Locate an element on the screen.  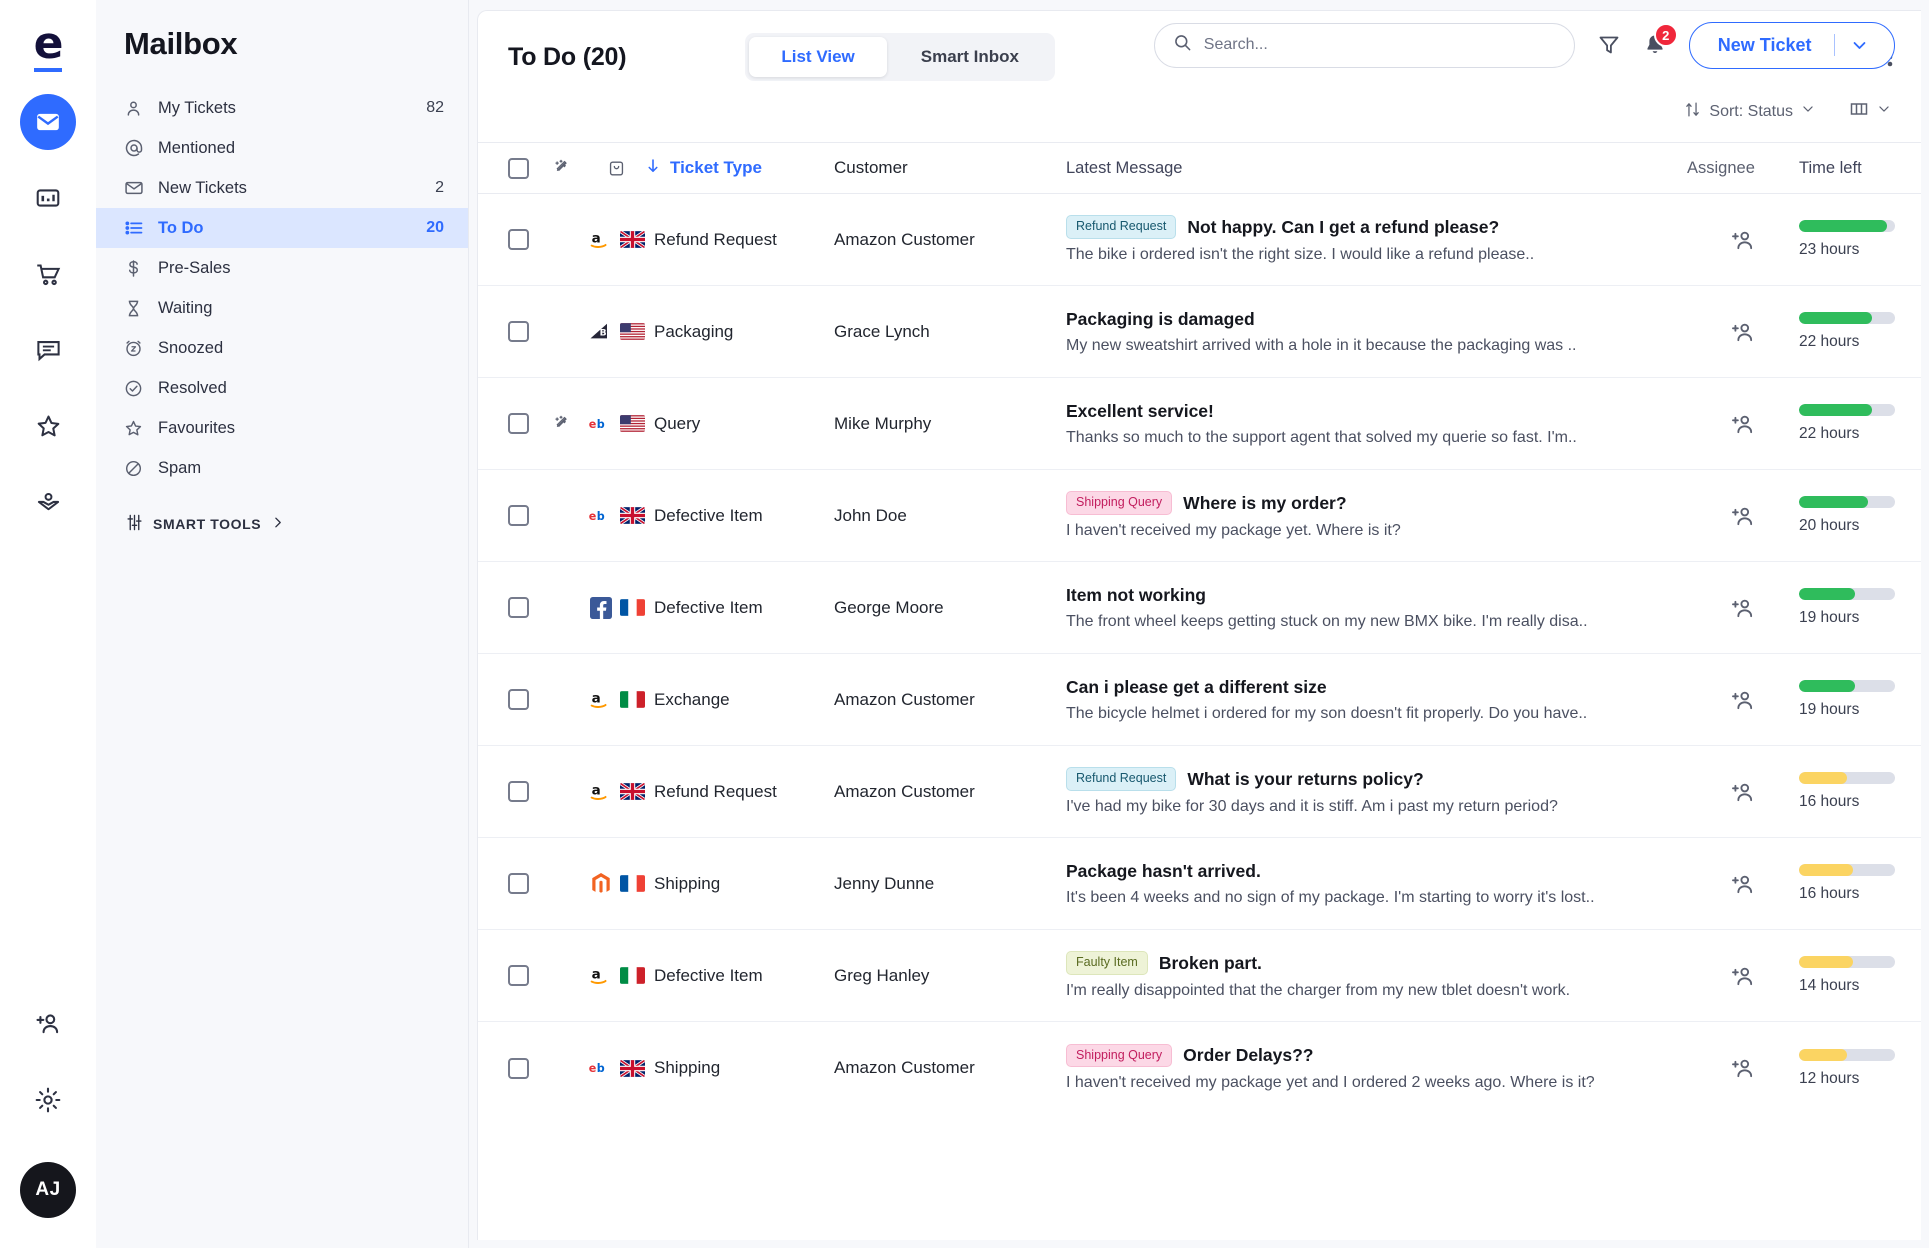
smart-tools-label: SMART TOOLS is located at coordinates (207, 524).